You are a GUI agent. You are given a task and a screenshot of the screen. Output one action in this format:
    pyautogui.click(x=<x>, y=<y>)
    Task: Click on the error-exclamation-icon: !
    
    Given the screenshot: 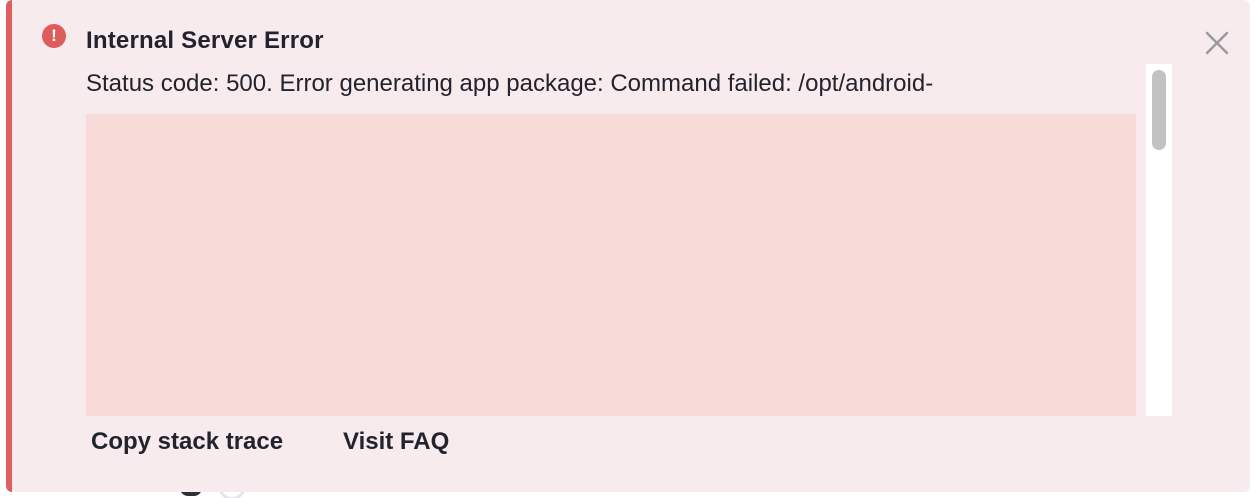 What is the action you would take?
    pyautogui.click(x=54, y=36)
    